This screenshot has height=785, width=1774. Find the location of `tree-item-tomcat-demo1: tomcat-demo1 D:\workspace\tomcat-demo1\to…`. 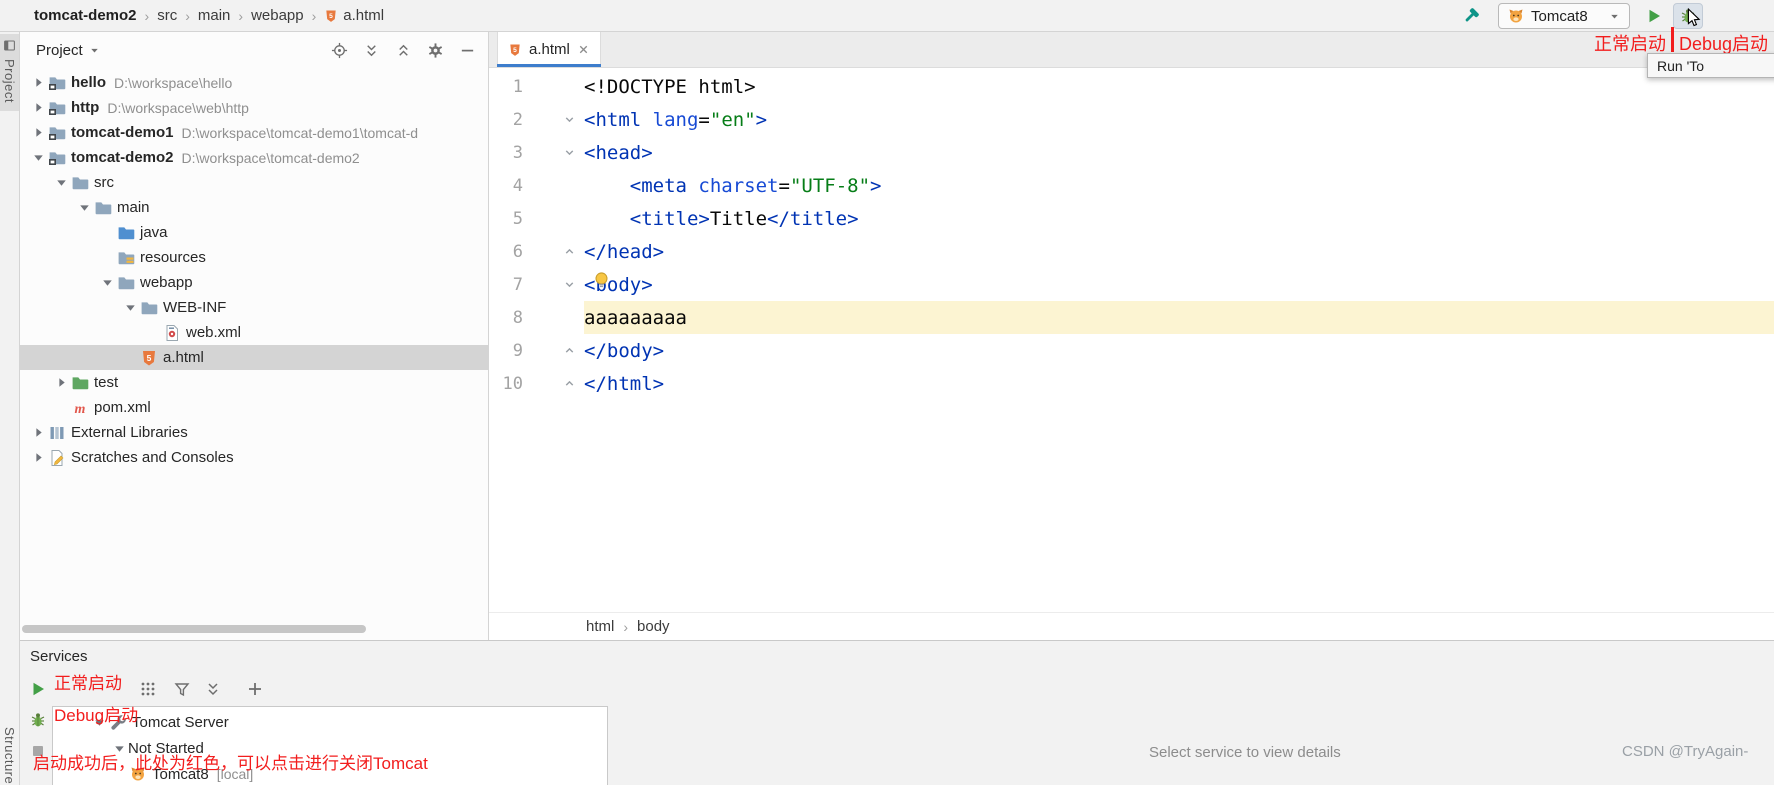

tree-item-tomcat-demo1: tomcat-demo1 D:\workspace\tomcat-demo1\to… is located at coordinates (254, 132).